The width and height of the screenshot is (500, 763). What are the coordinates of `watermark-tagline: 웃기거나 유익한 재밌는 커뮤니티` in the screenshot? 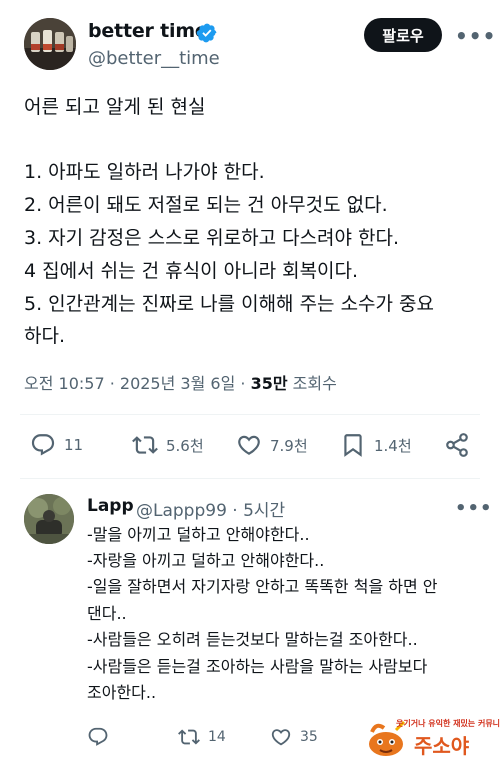 It's located at (448, 723).